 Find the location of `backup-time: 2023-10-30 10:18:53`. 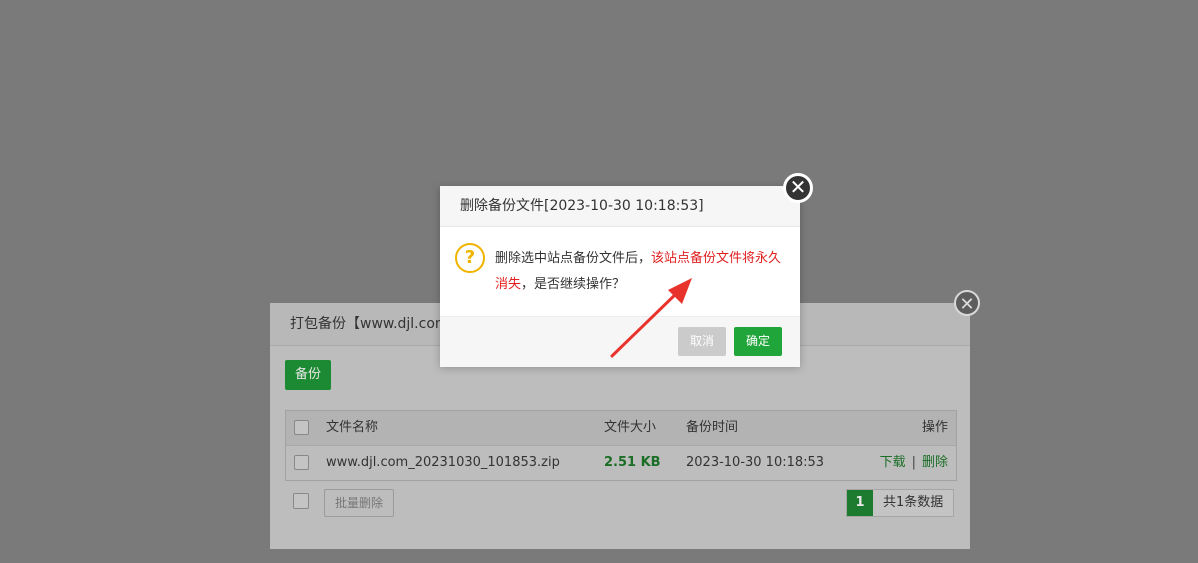

backup-time: 2023-10-30 10:18:53 is located at coordinates (755, 462).